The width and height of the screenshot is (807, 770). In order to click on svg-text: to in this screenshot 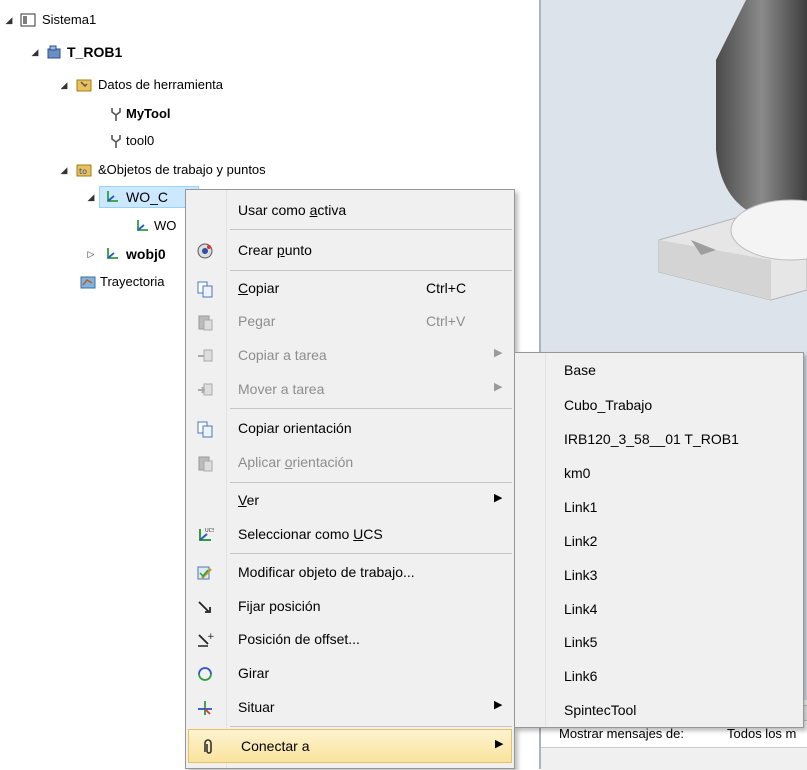, I will do `click(83, 171)`.